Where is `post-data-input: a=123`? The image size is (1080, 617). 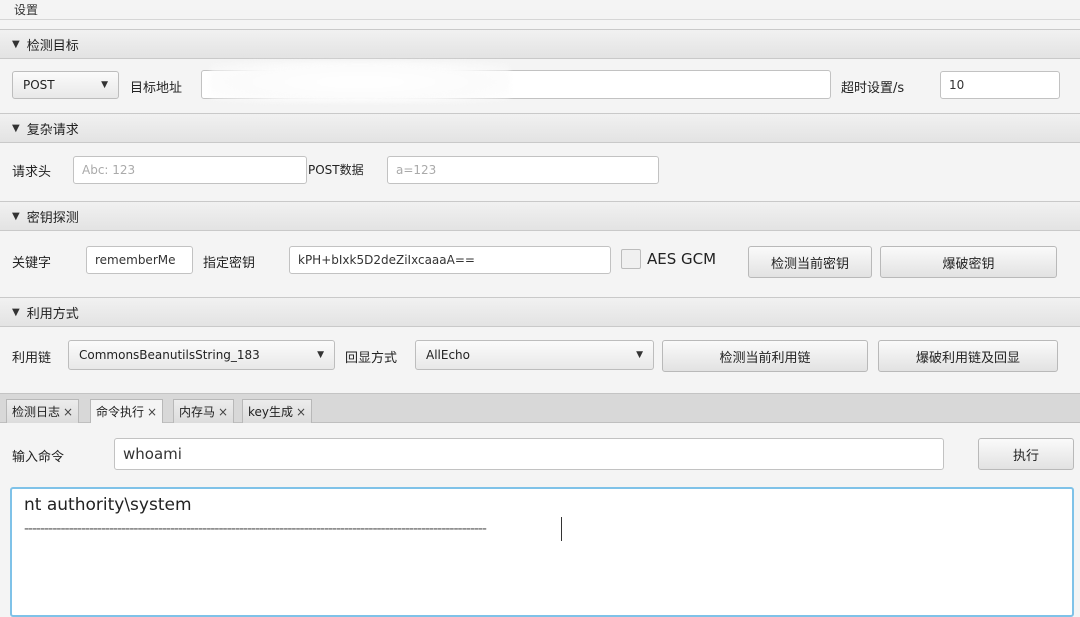 post-data-input: a=123 is located at coordinates (523, 170).